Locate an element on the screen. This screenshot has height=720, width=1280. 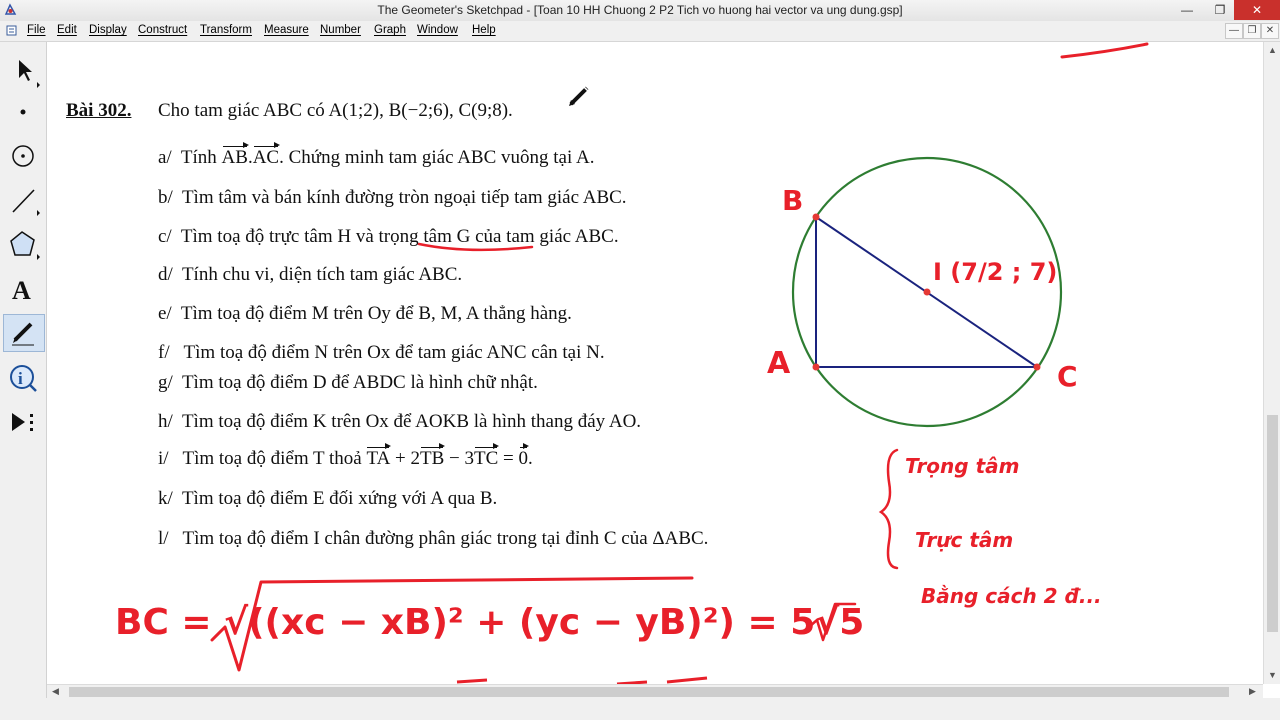
horizontal-scrollbar: ◀ ▶ is located at coordinates (655, 691).